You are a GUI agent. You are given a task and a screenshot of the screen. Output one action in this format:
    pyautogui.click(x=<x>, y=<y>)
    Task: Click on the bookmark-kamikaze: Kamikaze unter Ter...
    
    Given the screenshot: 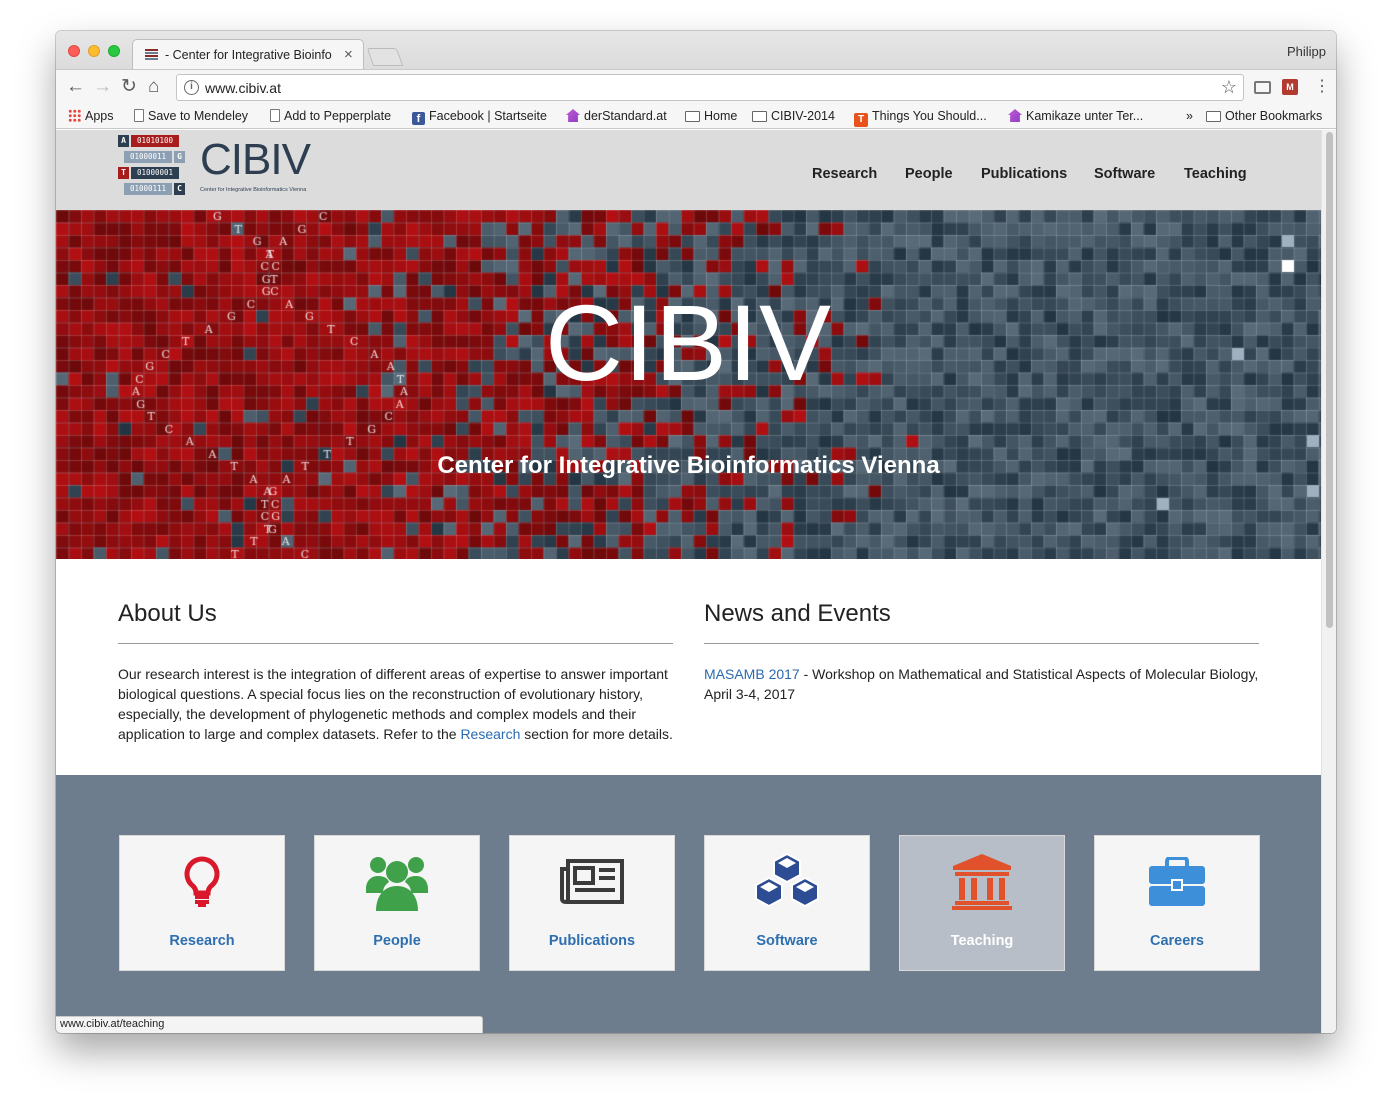 What is the action you would take?
    pyautogui.click(x=1075, y=116)
    